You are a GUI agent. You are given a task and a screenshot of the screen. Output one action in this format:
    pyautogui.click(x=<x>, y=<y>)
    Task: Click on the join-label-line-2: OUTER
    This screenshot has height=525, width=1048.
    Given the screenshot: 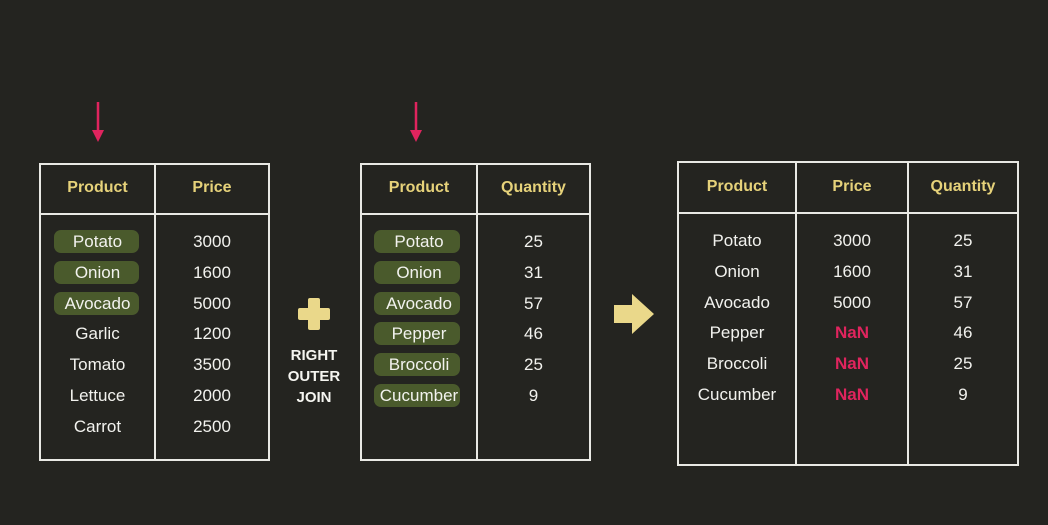 What is the action you would take?
    pyautogui.click(x=314, y=376)
    